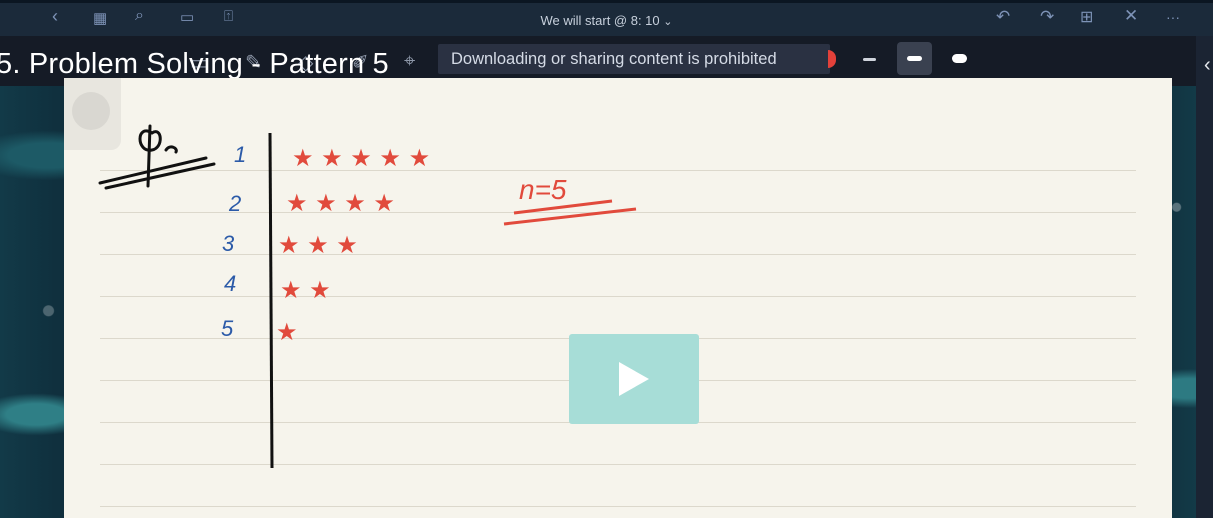 This screenshot has height=518, width=1213. Describe the element at coordinates (1047, 17) in the screenshot. I see `redo-icon: ↷` at that location.